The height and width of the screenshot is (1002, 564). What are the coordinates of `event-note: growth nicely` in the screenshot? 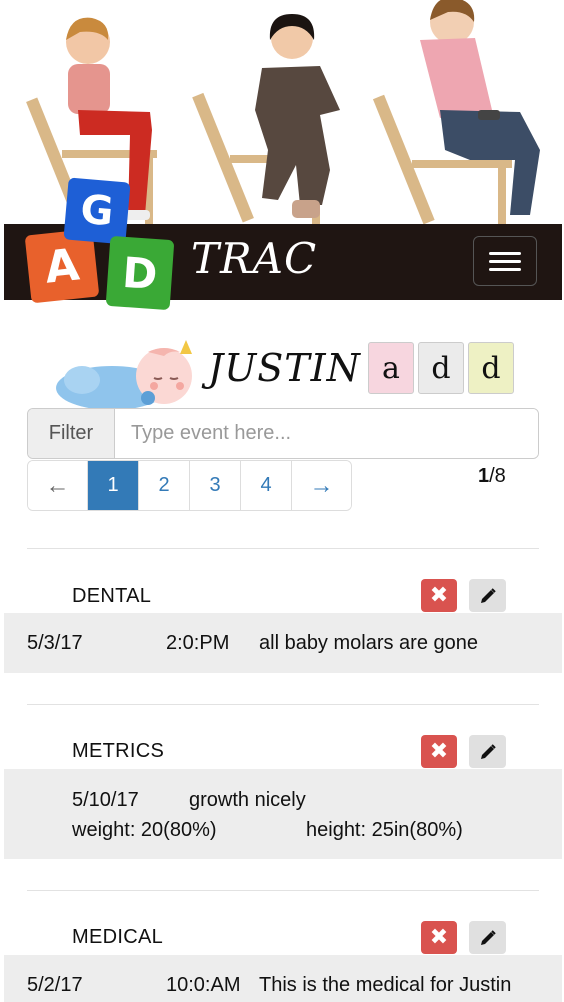 It's located at (247, 800).